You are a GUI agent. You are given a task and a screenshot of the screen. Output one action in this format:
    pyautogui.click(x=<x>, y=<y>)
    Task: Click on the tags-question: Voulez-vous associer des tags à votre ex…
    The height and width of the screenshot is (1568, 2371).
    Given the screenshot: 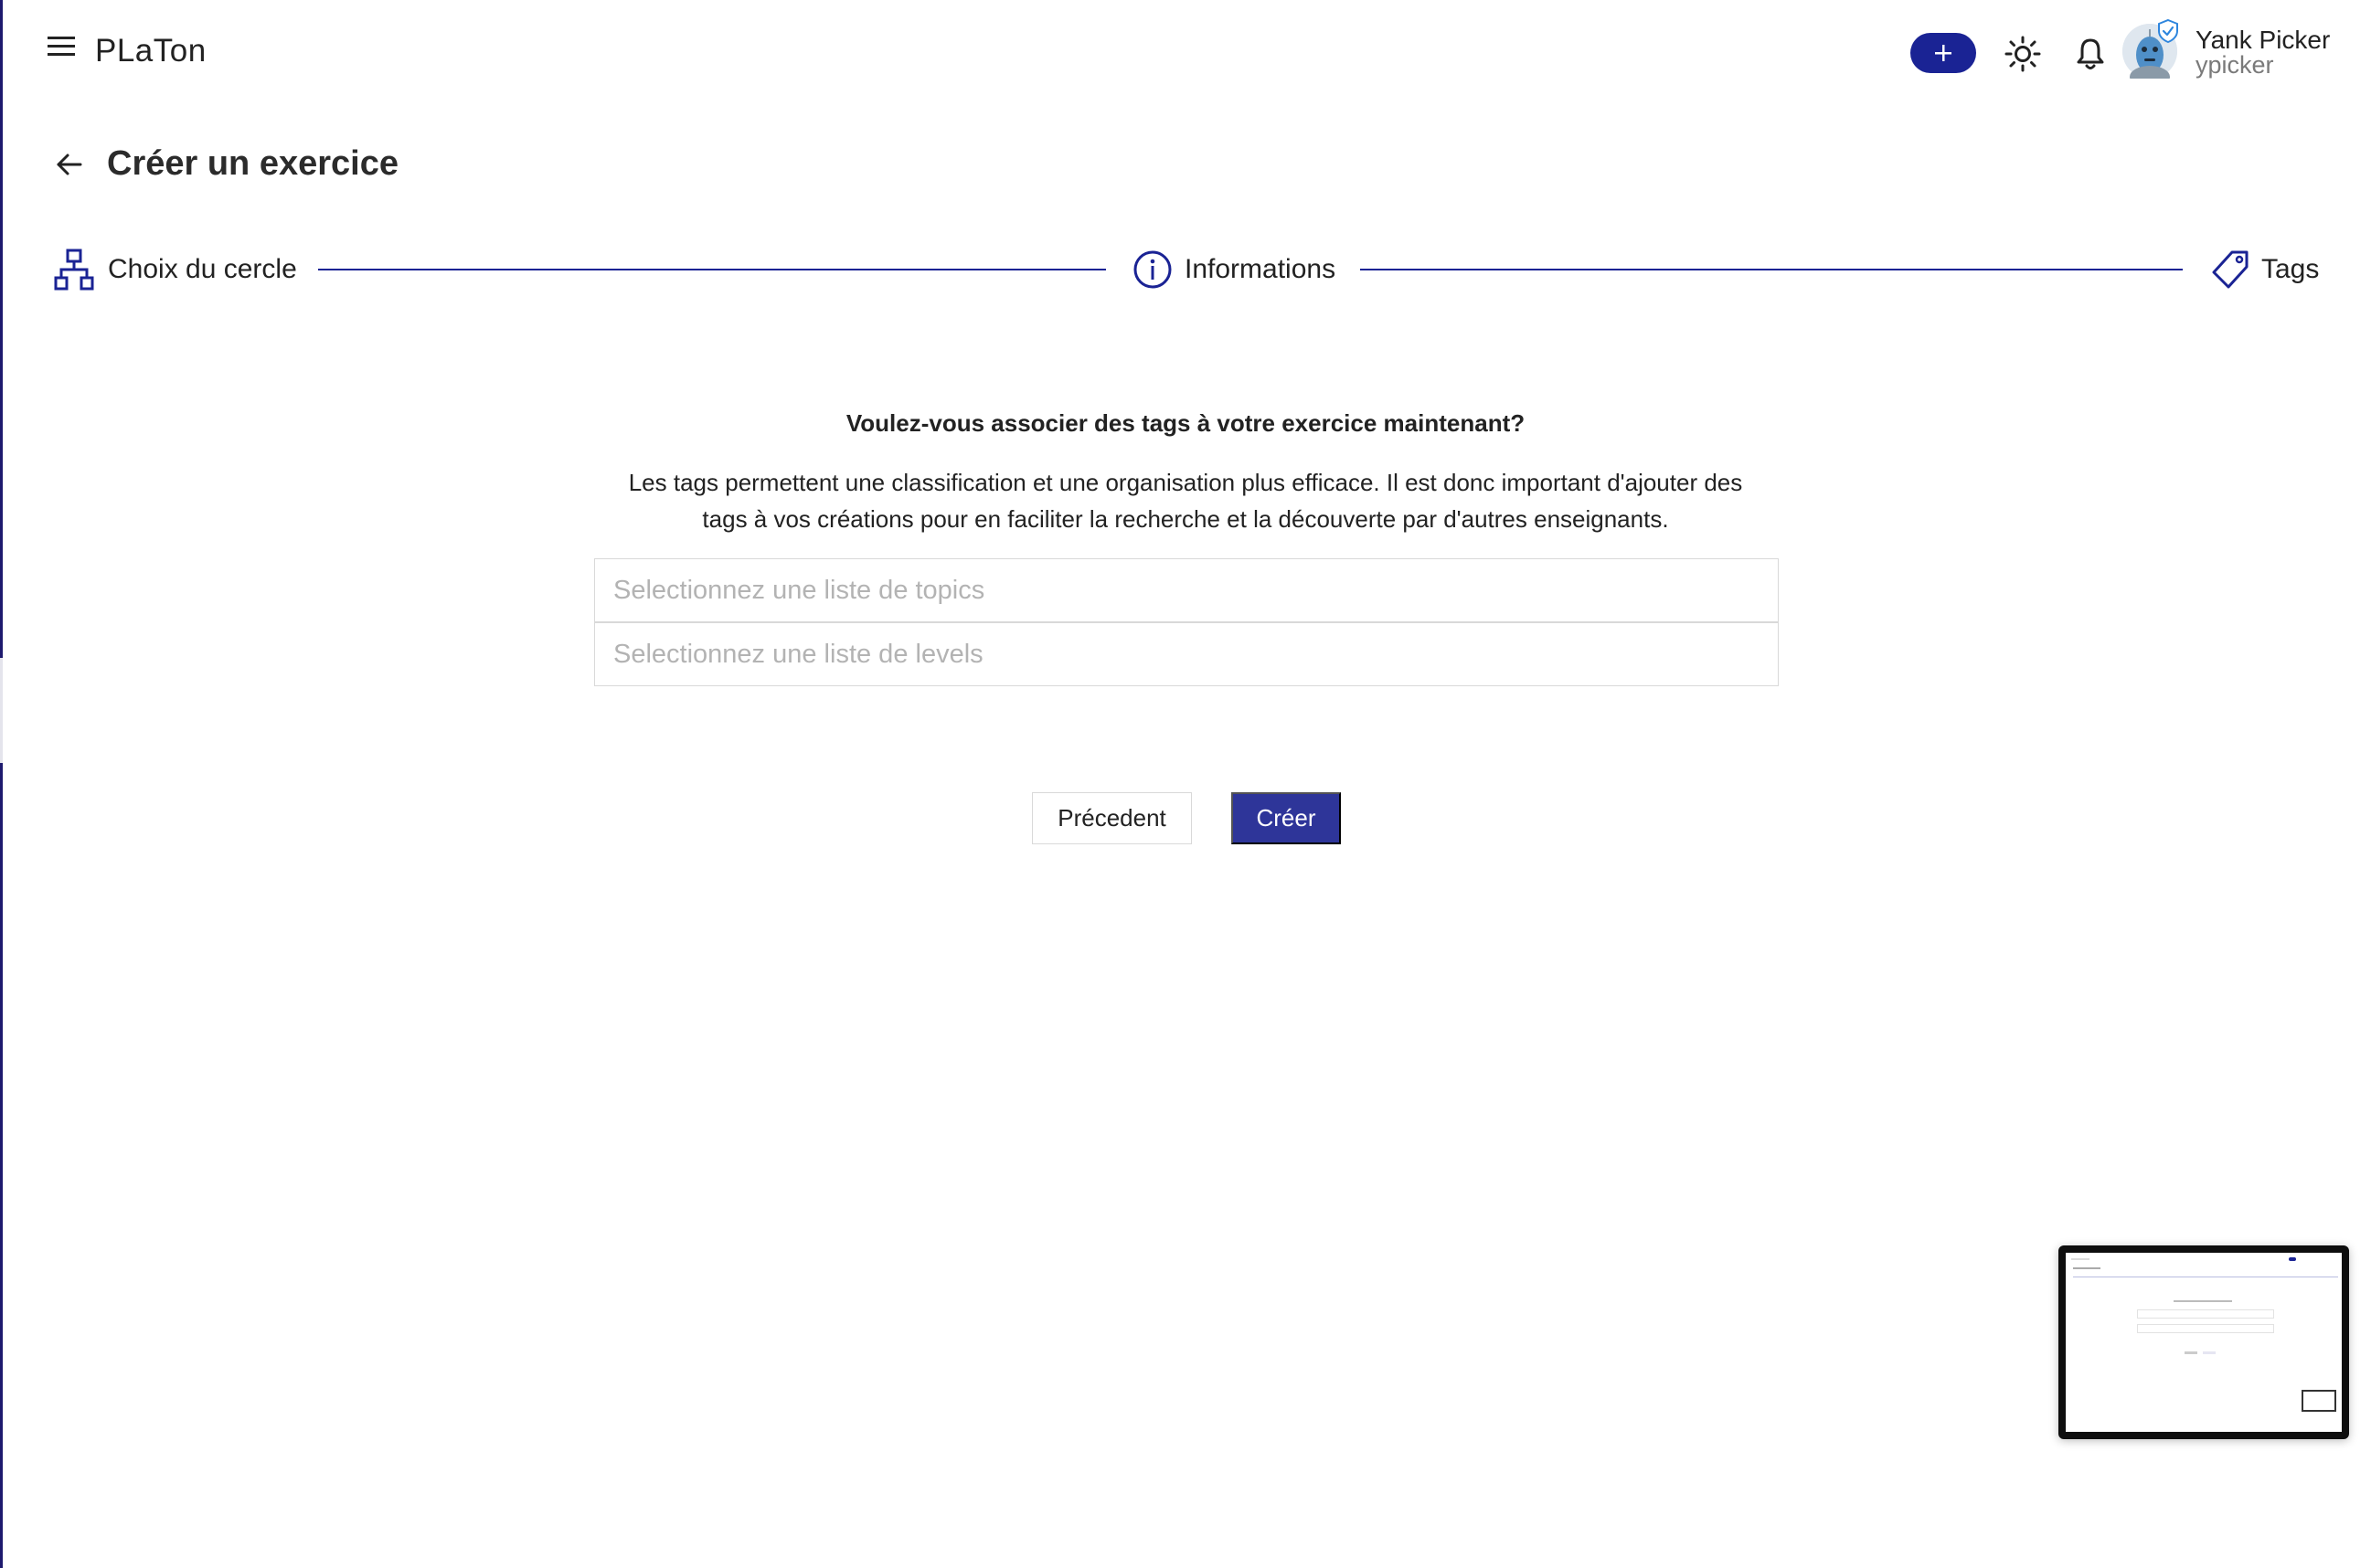 What is the action you would take?
    pyautogui.click(x=1185, y=423)
    